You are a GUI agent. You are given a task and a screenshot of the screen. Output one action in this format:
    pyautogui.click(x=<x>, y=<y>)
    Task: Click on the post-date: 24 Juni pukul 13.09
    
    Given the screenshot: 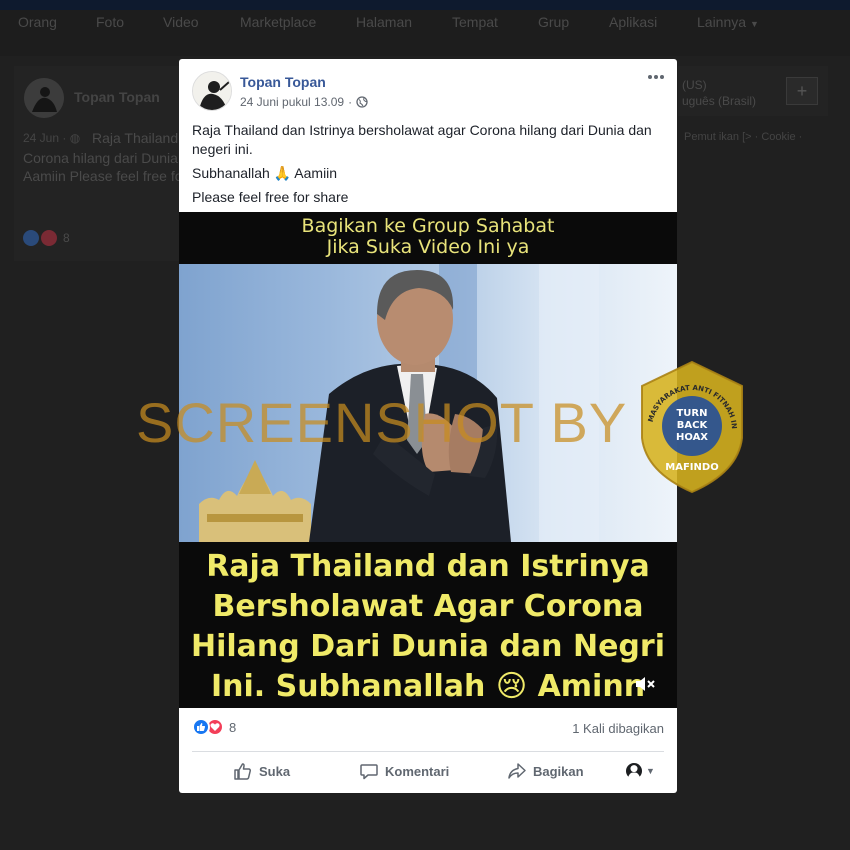 What is the action you would take?
    pyautogui.click(x=292, y=102)
    